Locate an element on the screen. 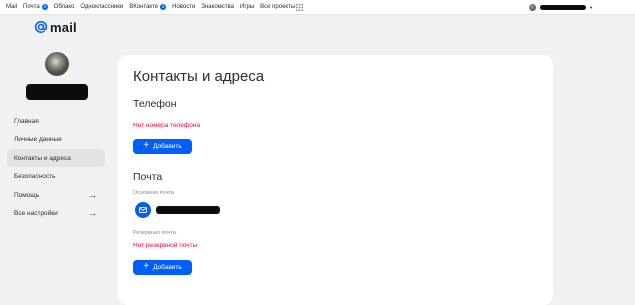  topnav-label: ВКонтакте is located at coordinates (144, 7).